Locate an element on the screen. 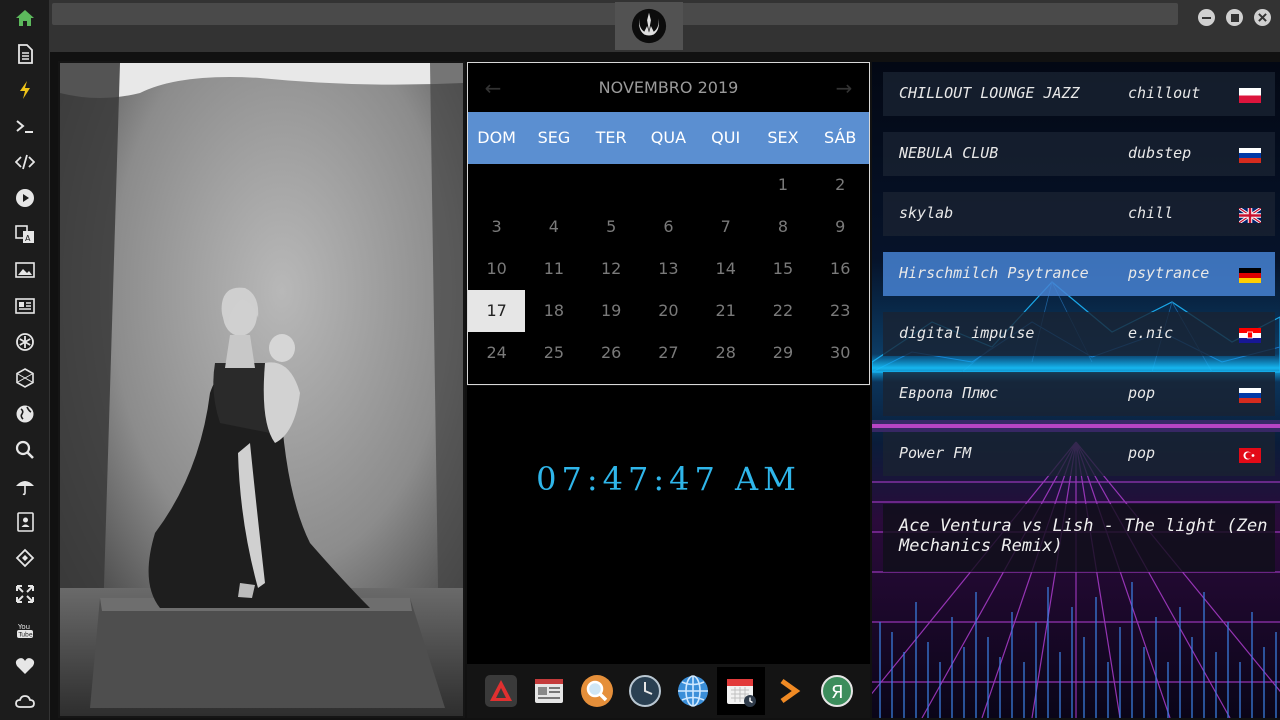 Image resolution: width=1280 pixels, height=720 pixels. calendar-day: 30 is located at coordinates (840, 353).